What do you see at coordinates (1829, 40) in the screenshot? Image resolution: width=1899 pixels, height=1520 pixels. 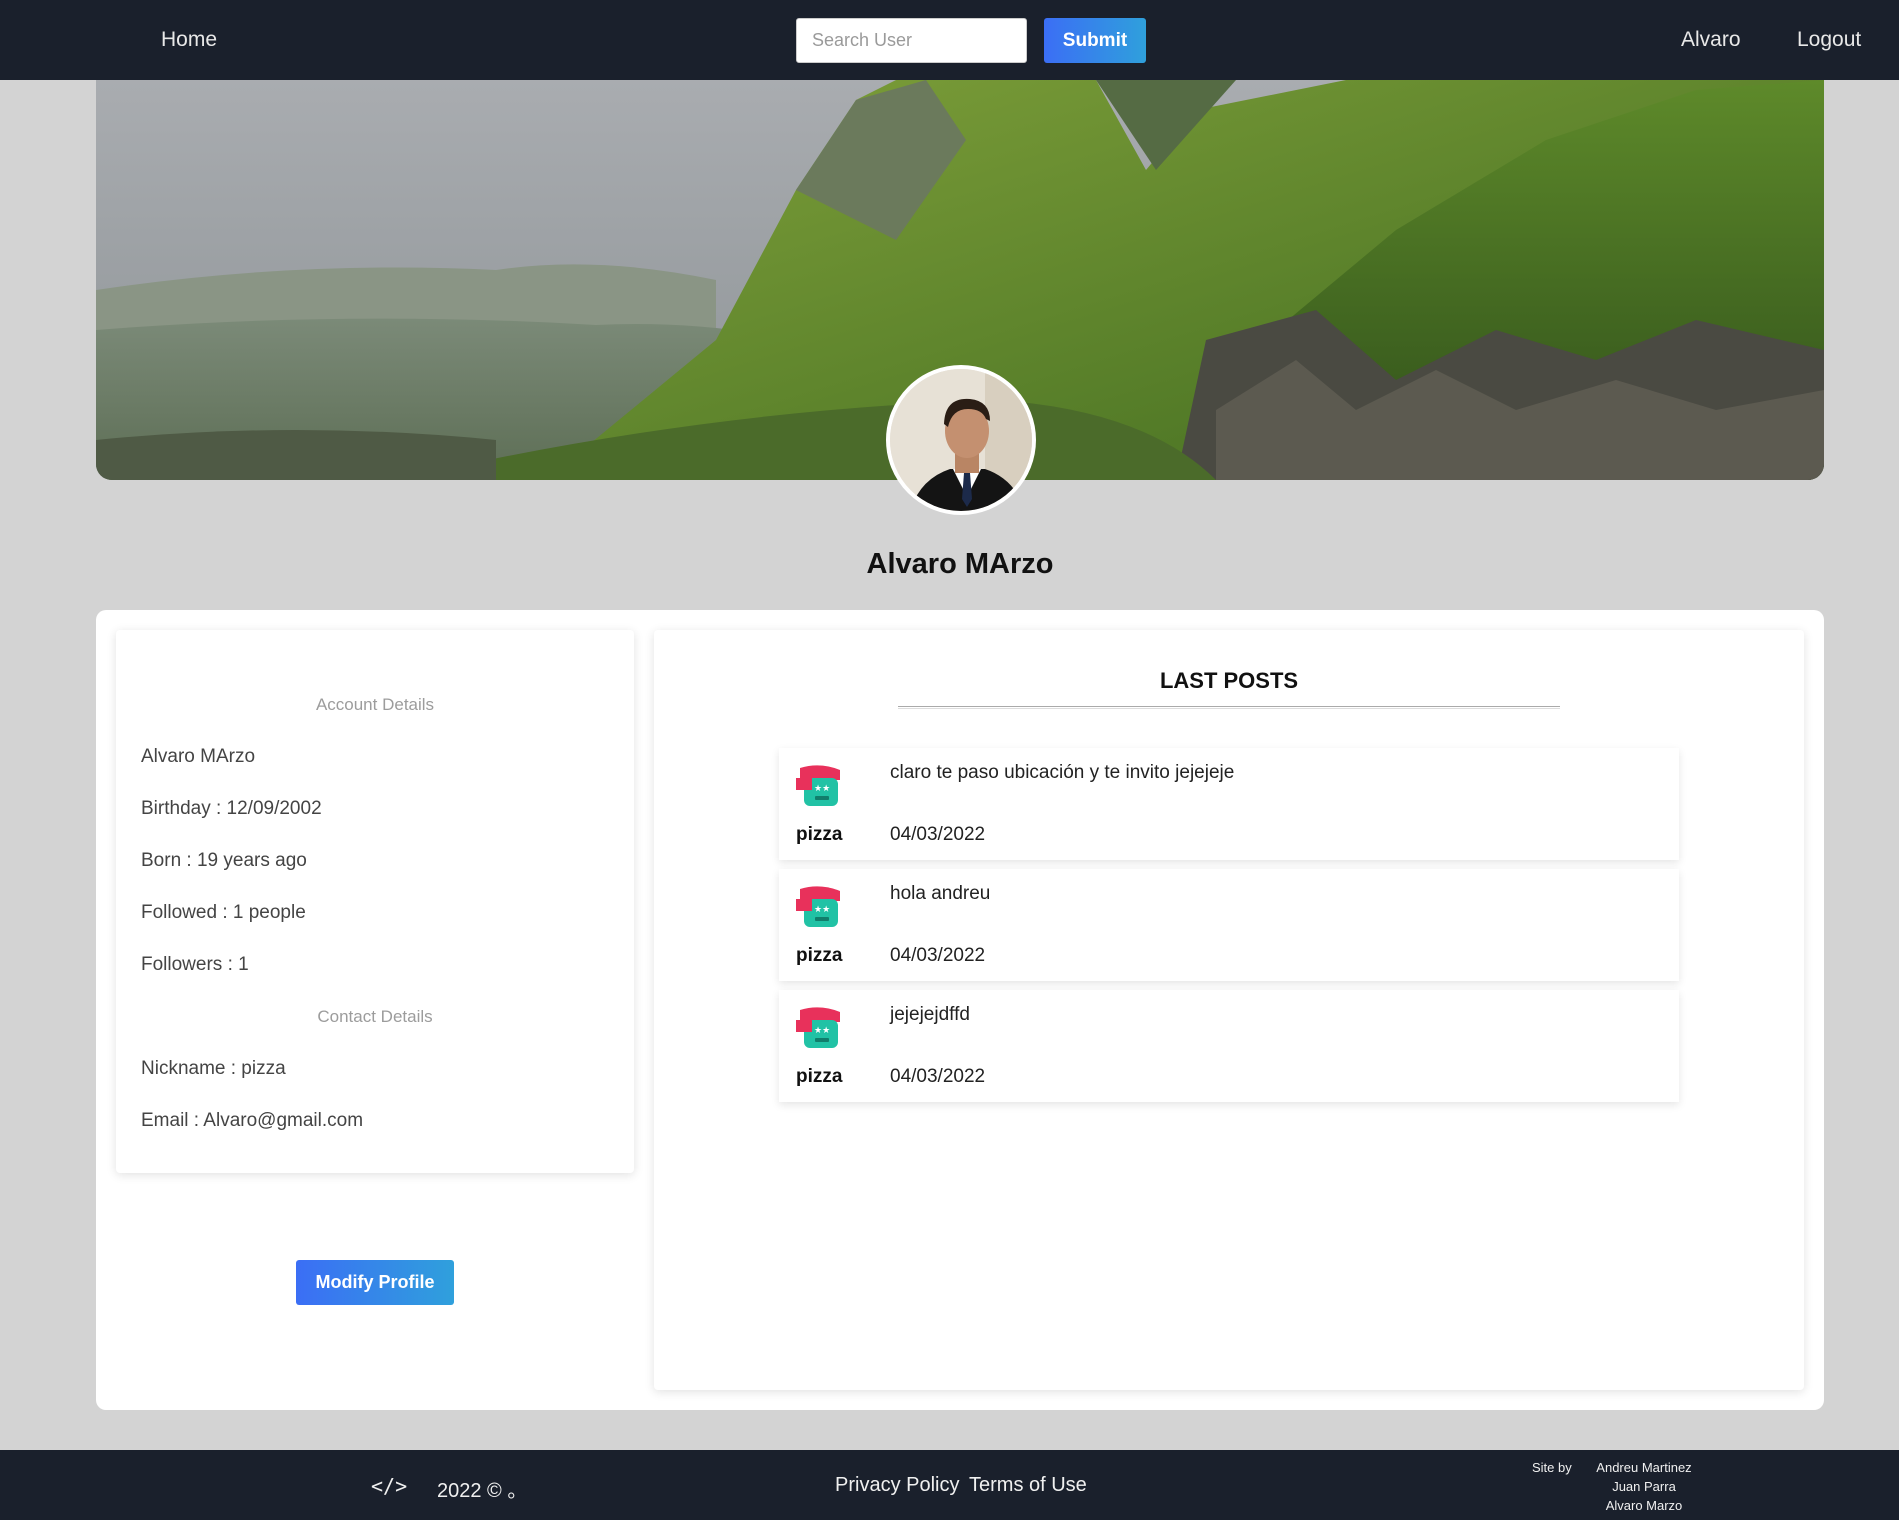 I see `logout-link: Logout` at bounding box center [1829, 40].